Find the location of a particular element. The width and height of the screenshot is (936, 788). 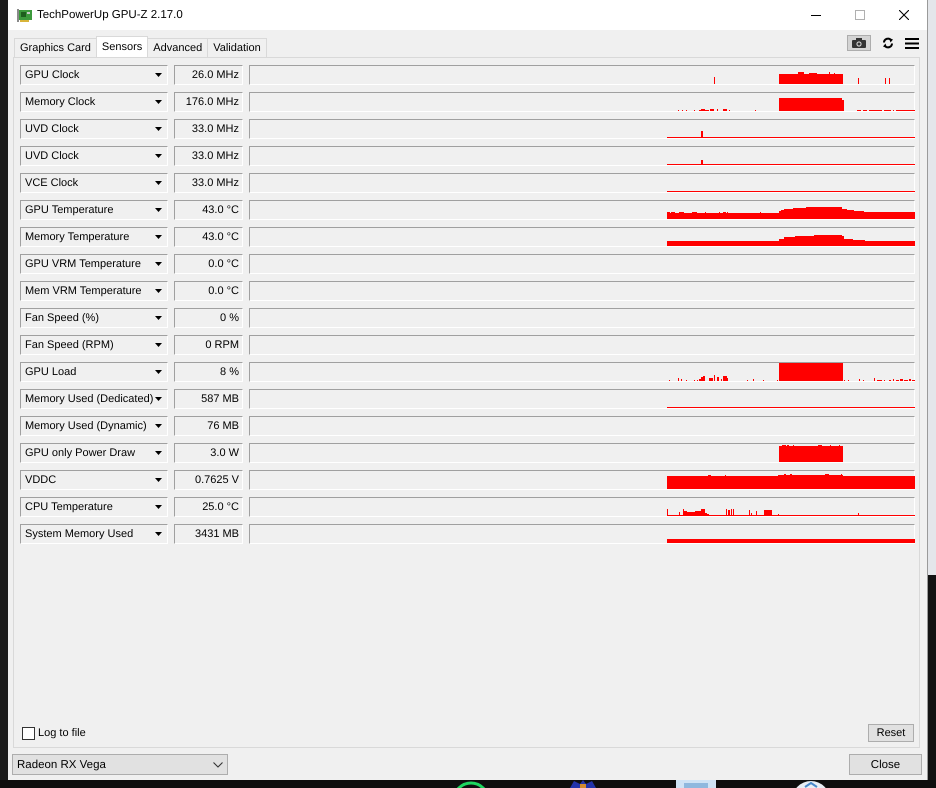

graphics-card-icon is located at coordinates (24, 15).